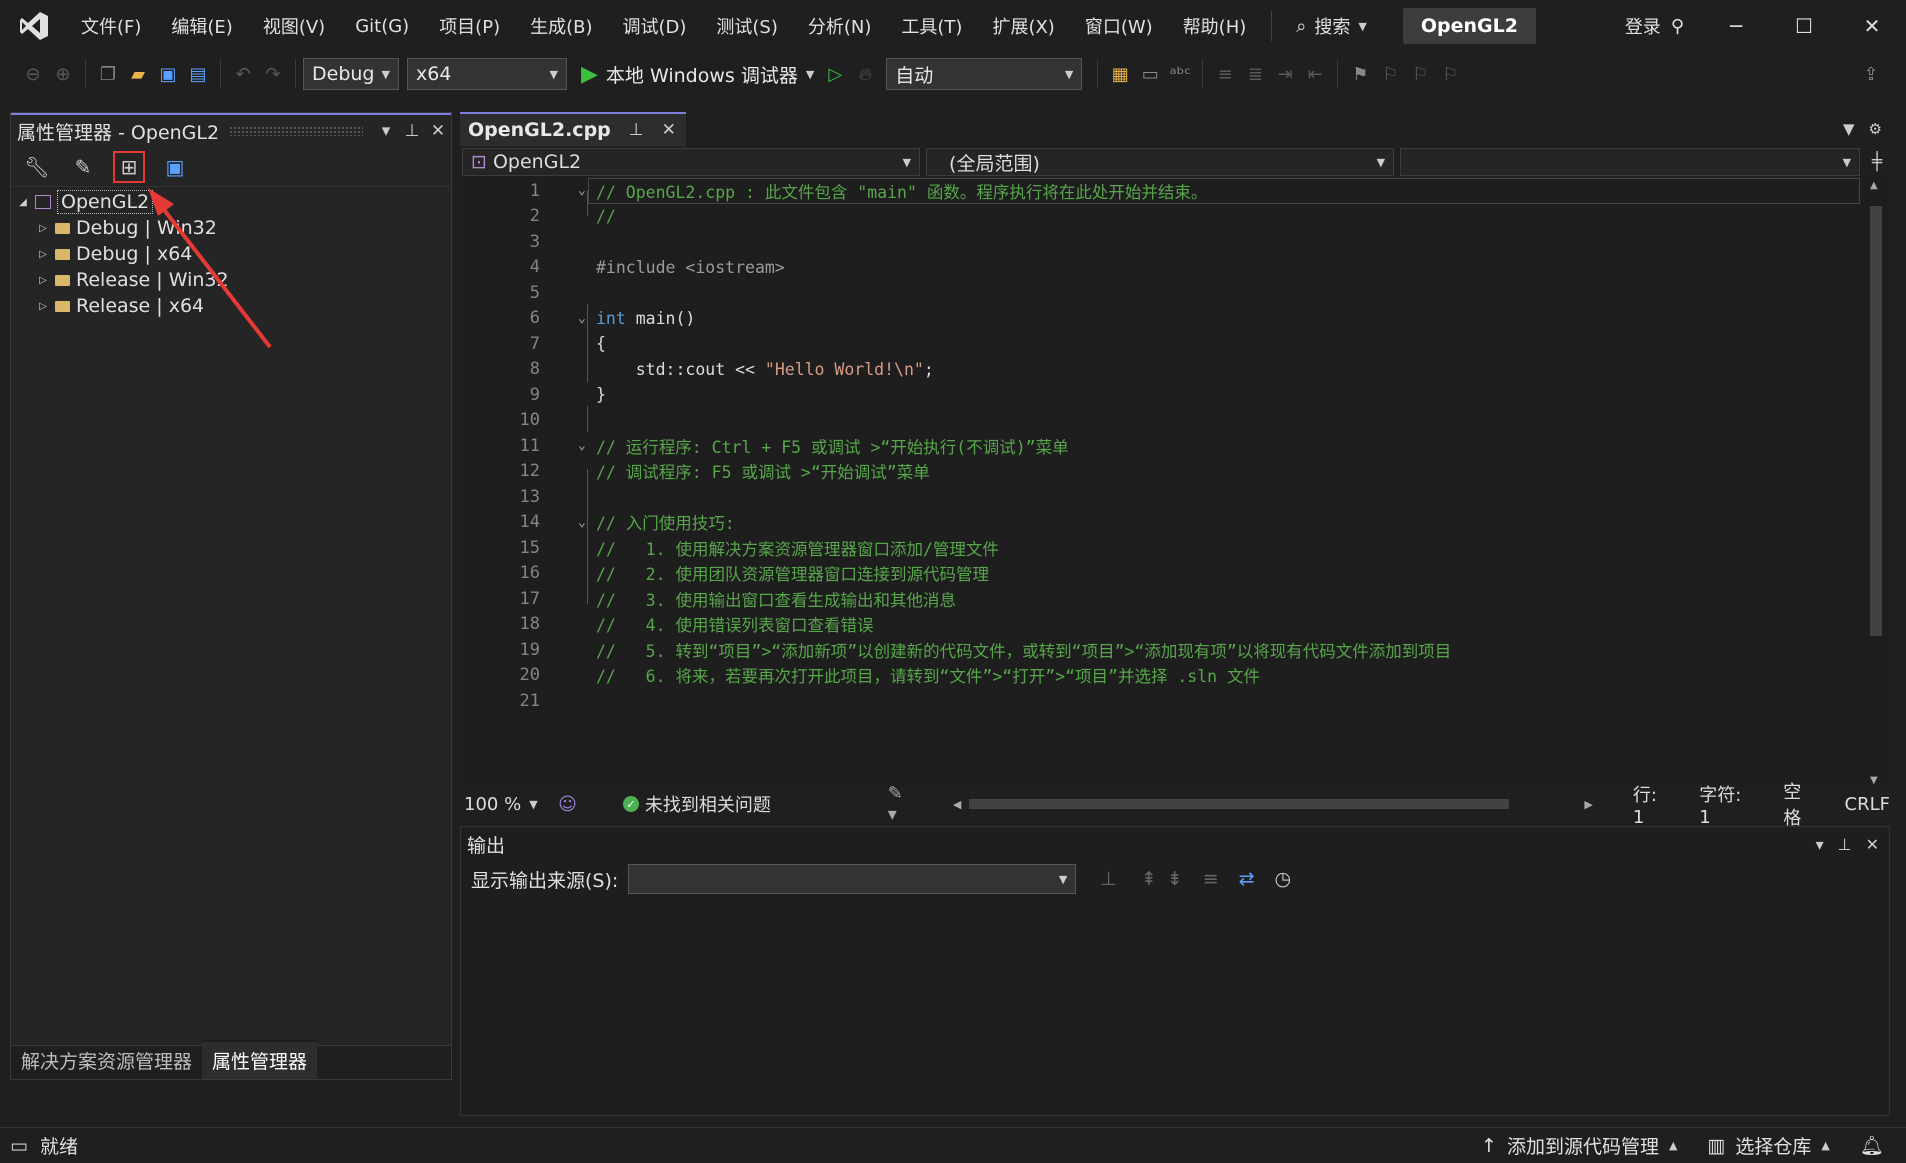 This screenshot has height=1163, width=1906. Describe the element at coordinates (1872, 1145) in the screenshot. I see `notifications-bell-icon: 🔔︎` at that location.